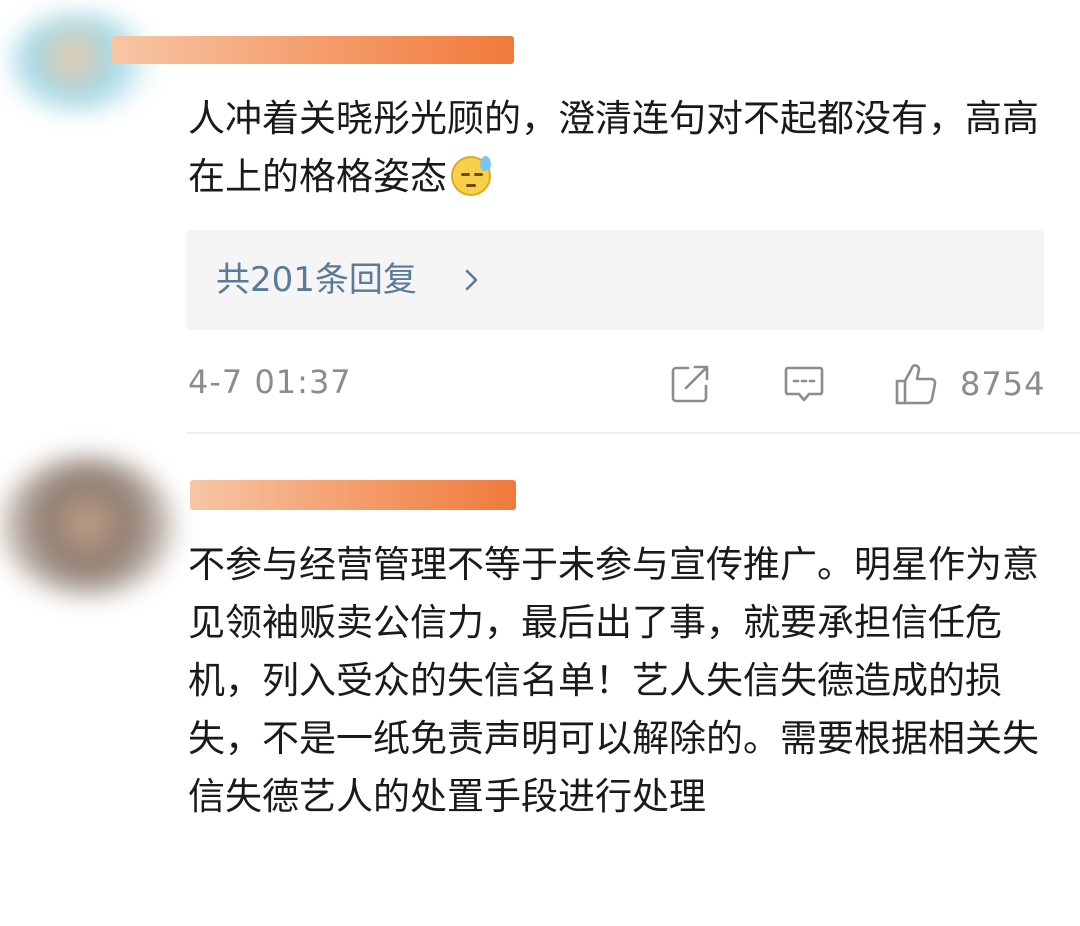 This screenshot has width=1080, height=926. I want to click on share-icon, so click(690, 384).